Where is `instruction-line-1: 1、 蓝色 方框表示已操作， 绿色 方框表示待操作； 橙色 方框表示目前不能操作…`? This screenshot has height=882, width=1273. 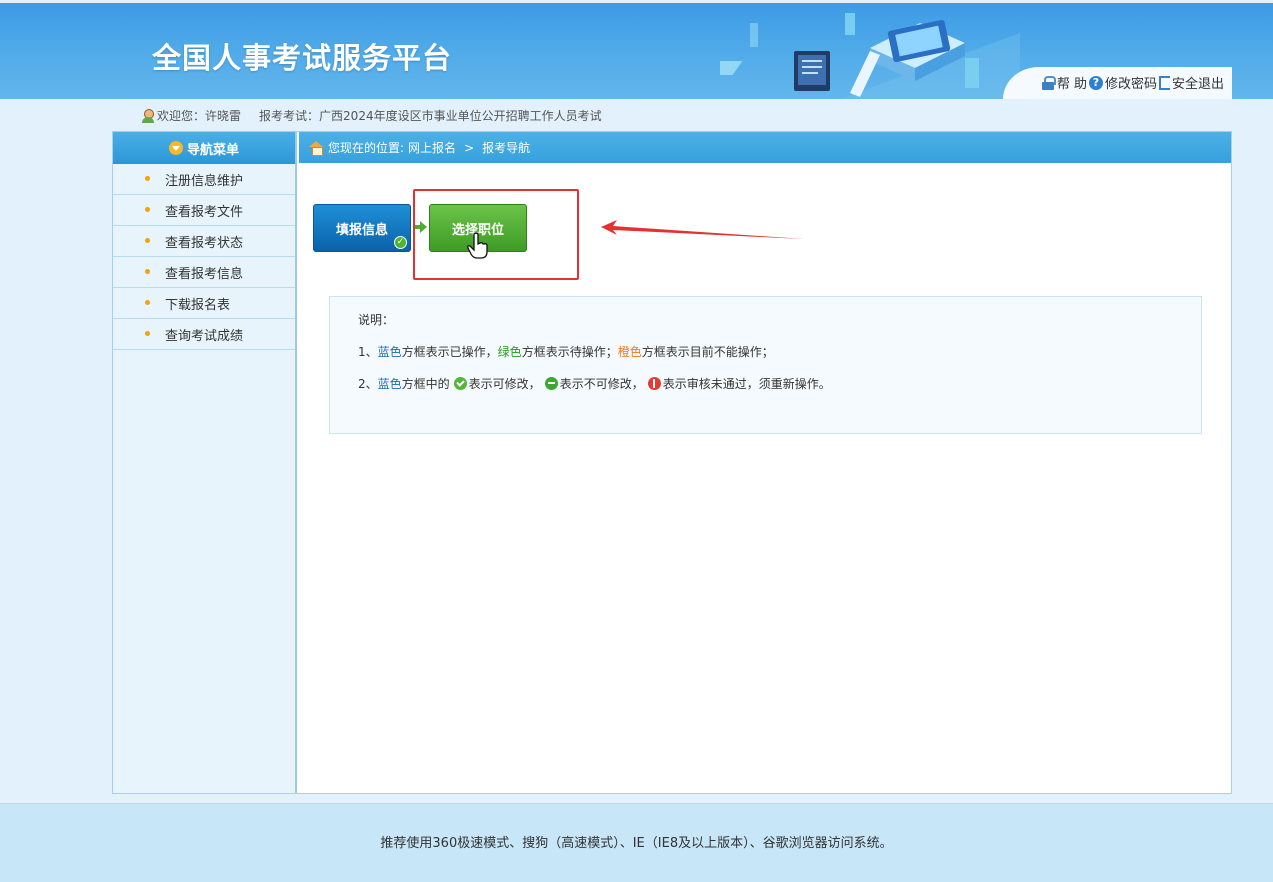
instruction-line-1: 1、 蓝色 方框表示已操作， 绿色 方框表示待操作； 橙色 方框表示目前不能操作… is located at coordinates (779, 351).